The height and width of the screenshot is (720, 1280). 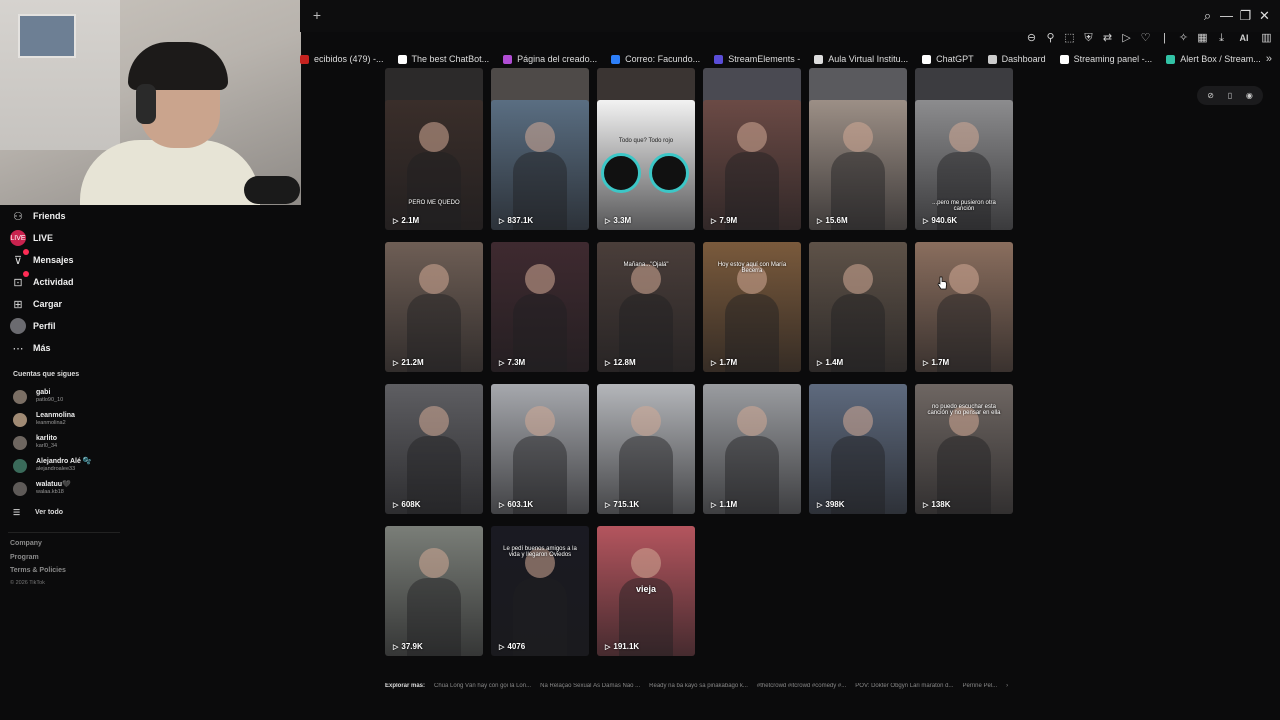 I want to click on video-card: ...pero me pusieron otra canción ▷ 940.6K, so click(x=964, y=165).